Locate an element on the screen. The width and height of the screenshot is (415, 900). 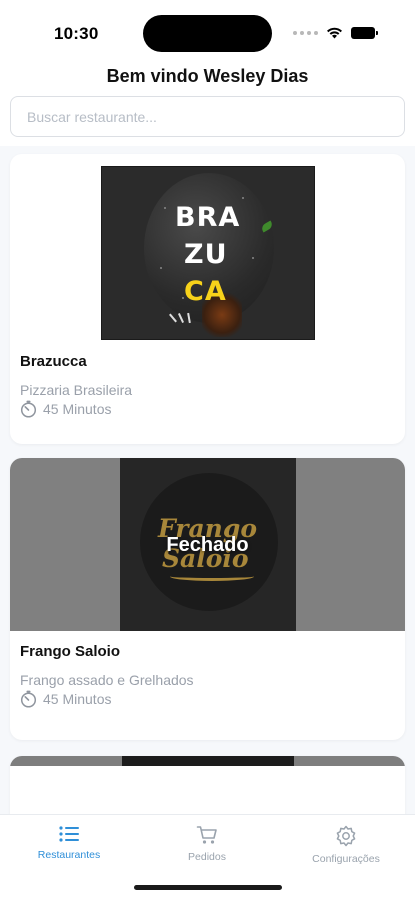
restaurant-category: Frango assado e Grelhados is located at coordinates (107, 680).